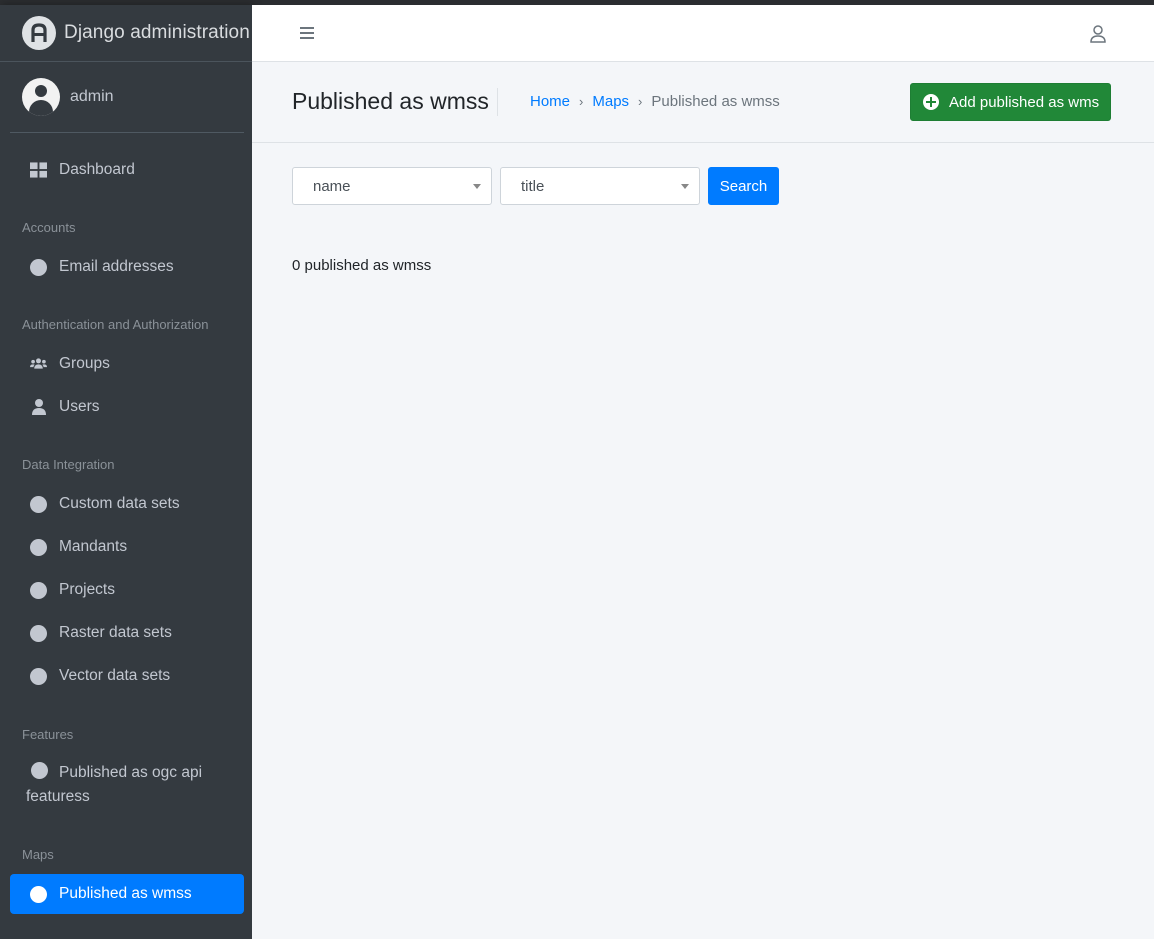  I want to click on sidebar-item-published-as-ogc-api-featuress: Published as ogc api featuress, so click(127, 785).